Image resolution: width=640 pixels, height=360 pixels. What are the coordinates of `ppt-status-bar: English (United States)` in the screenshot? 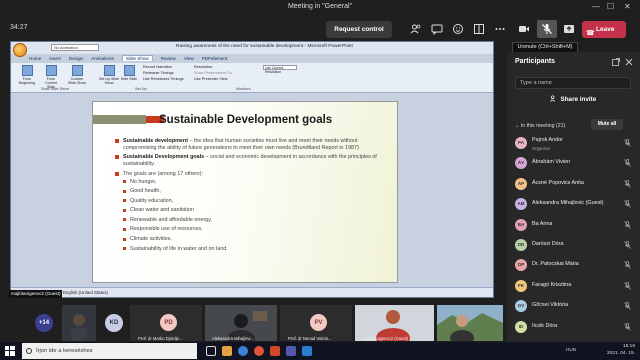 It's located at (252, 292).